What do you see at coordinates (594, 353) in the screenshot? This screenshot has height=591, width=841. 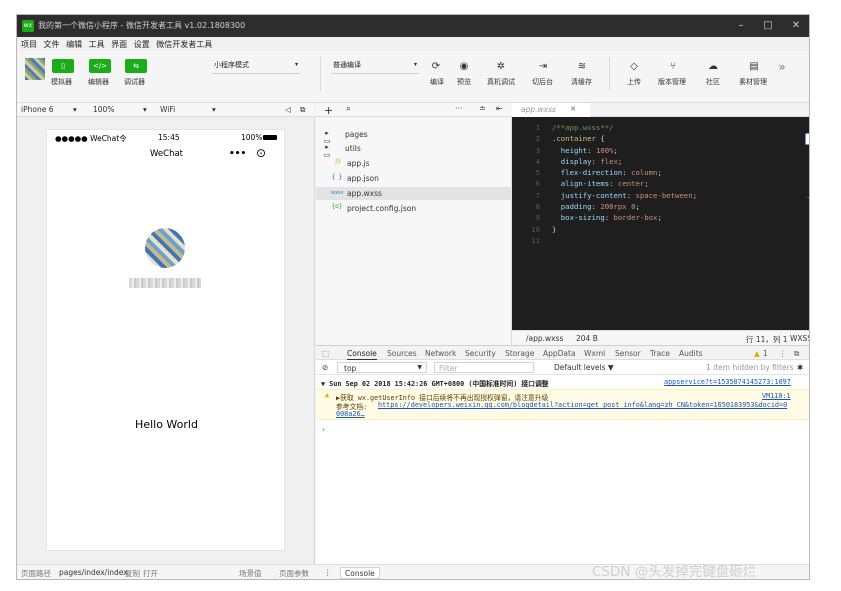 I see `tab-wxml: Wxml` at bounding box center [594, 353].